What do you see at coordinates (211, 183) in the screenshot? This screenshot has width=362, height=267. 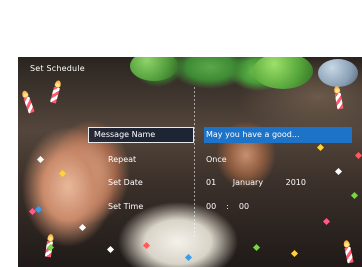 I see `date-day: 01` at bounding box center [211, 183].